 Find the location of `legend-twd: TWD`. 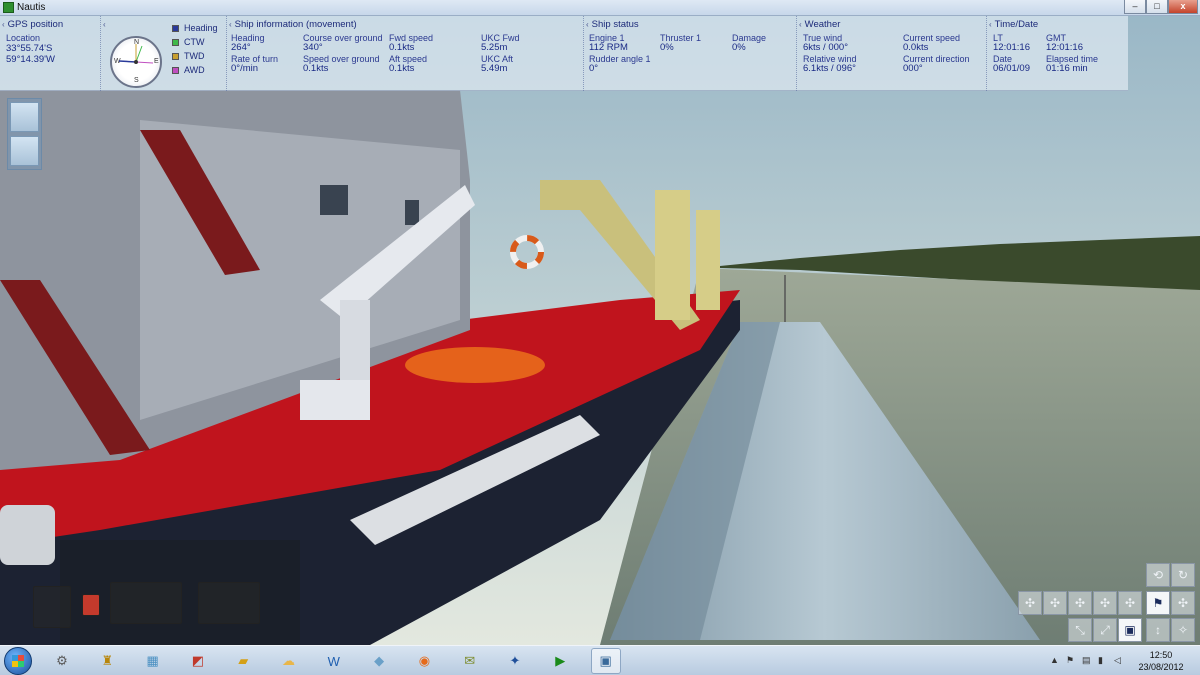

legend-twd: TWD is located at coordinates (188, 56).